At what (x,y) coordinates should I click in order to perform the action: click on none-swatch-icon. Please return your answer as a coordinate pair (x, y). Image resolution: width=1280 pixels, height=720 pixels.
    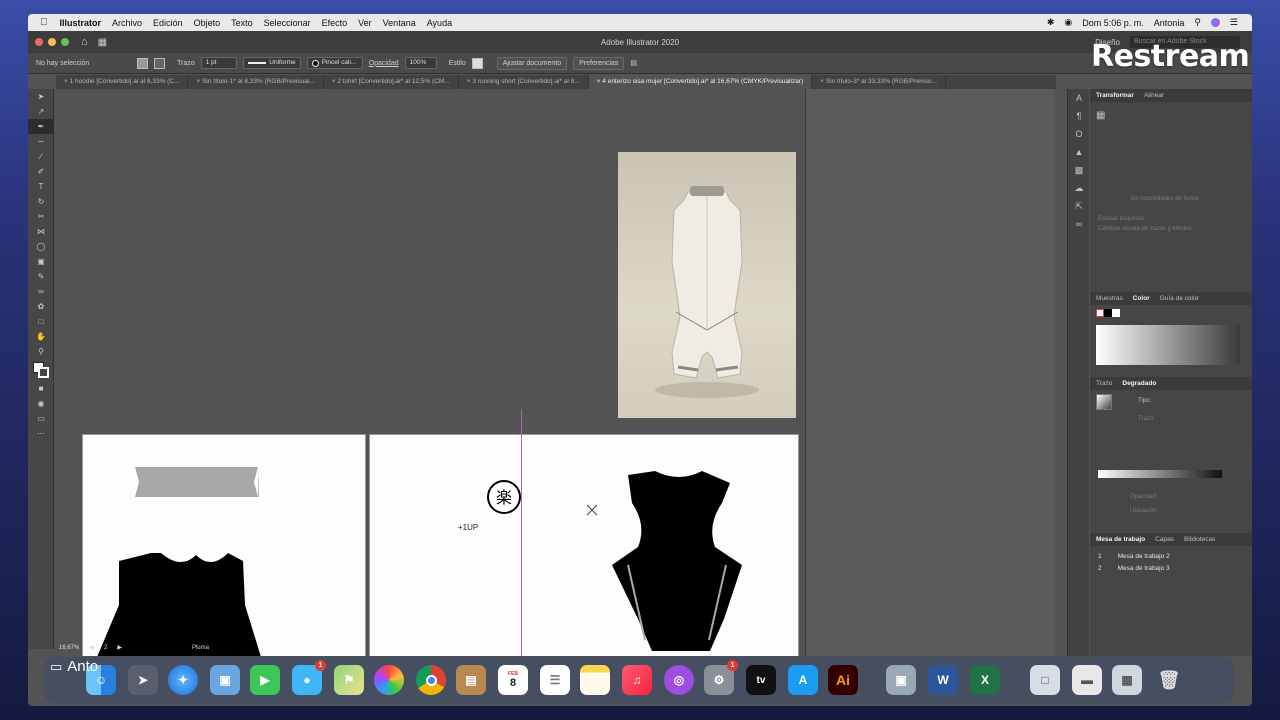
    Looking at the image, I should click on (1100, 313).